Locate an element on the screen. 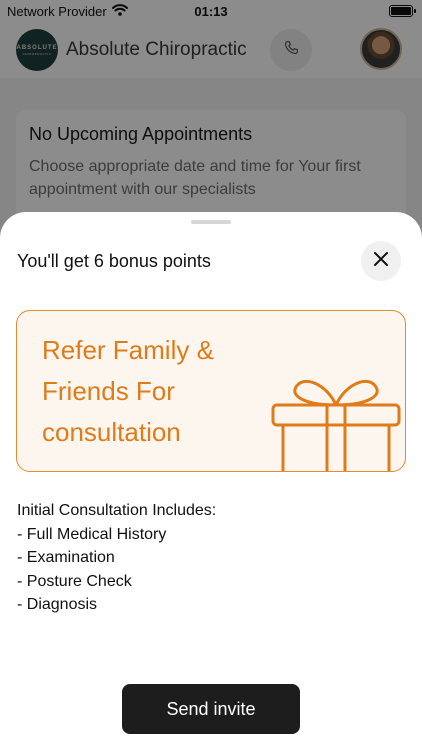 The height and width of the screenshot is (750, 422). promo-line-3: consultation is located at coordinates (111, 432).